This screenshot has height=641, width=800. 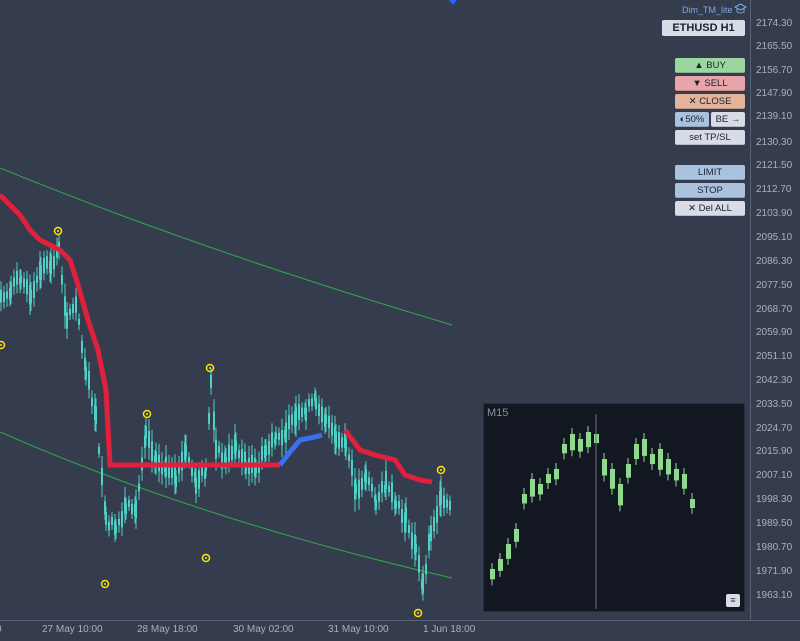 What do you see at coordinates (774, 189) in the screenshot?
I see `price-label: 2112.70` at bounding box center [774, 189].